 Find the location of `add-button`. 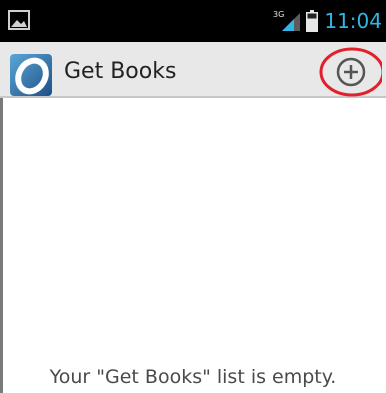

add-button is located at coordinates (349, 72).